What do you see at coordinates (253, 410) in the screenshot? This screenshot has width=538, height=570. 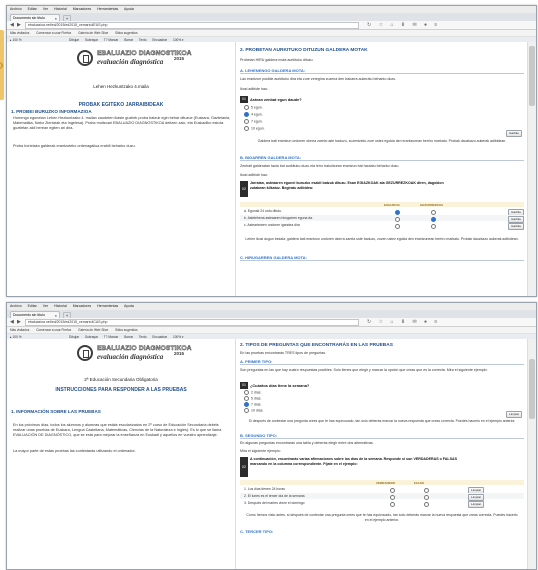 I see `answer-option: 10 días.` at bounding box center [253, 410].